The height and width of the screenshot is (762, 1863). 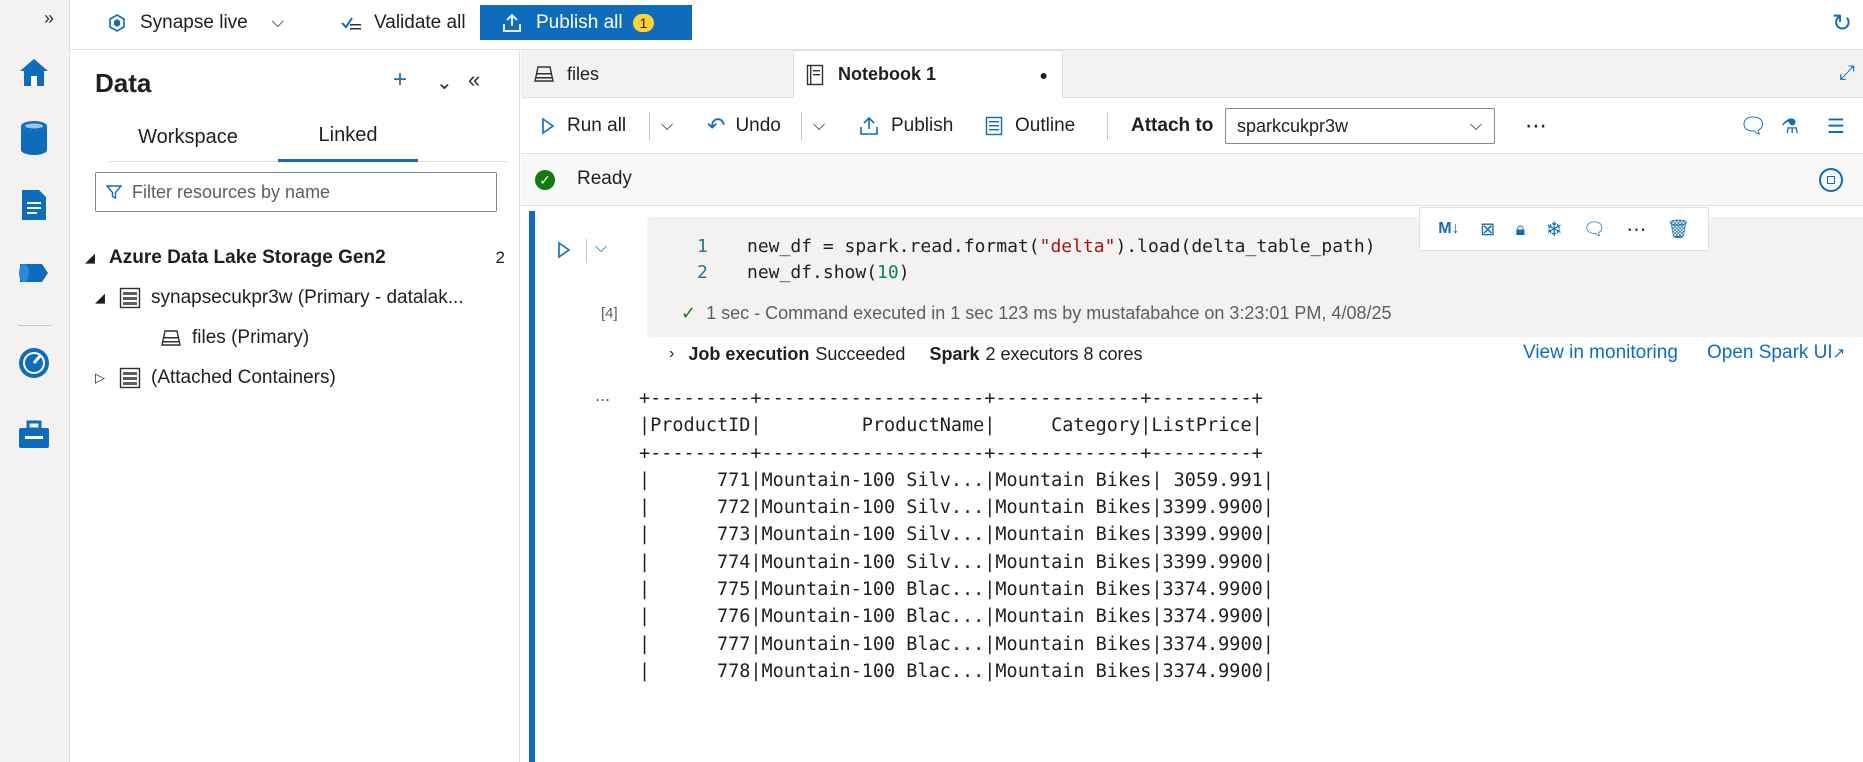 I want to click on cell-focus-bar, so click(x=532, y=486).